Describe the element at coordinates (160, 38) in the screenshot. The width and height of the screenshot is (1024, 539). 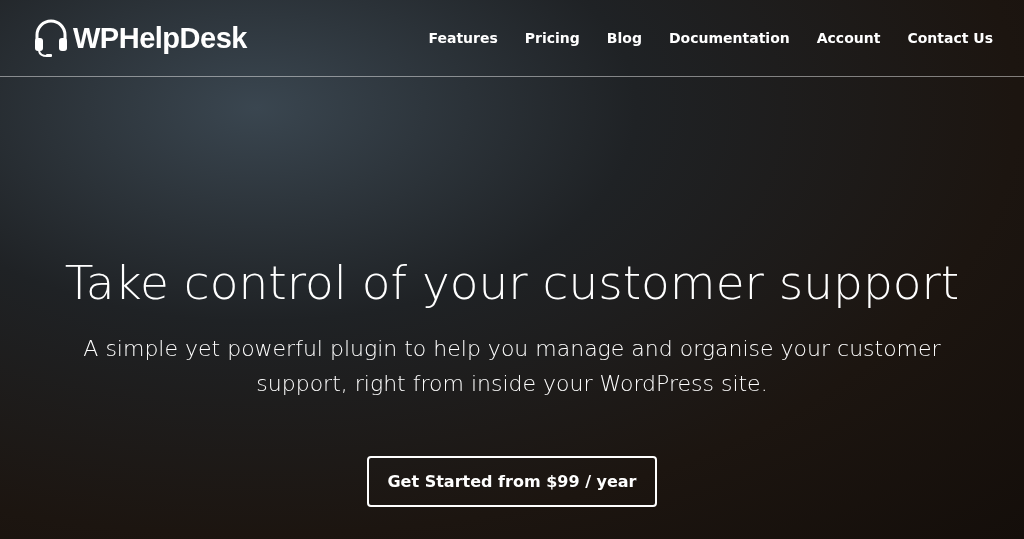
I see `logo-text: WPHelpDesk` at that location.